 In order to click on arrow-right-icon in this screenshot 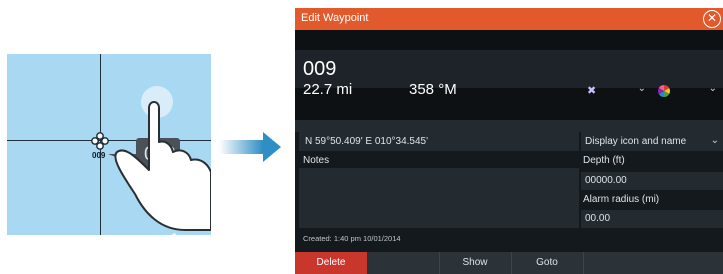, I will do `click(250, 147)`.